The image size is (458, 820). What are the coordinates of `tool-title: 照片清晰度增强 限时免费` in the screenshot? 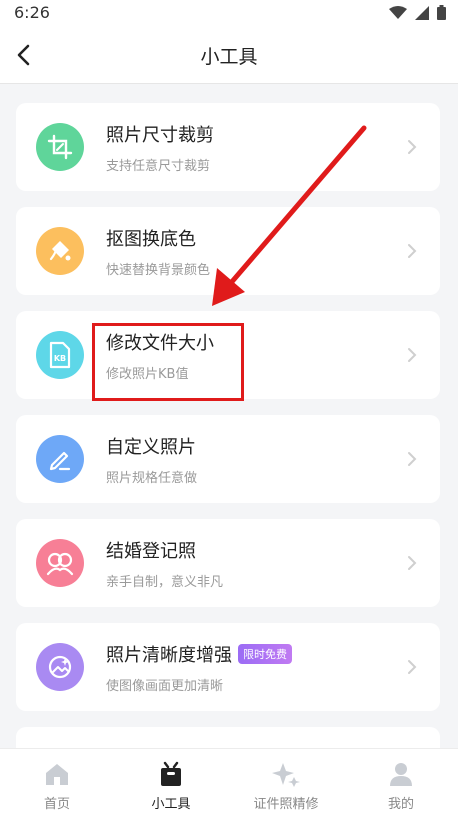 It's located at (199, 654).